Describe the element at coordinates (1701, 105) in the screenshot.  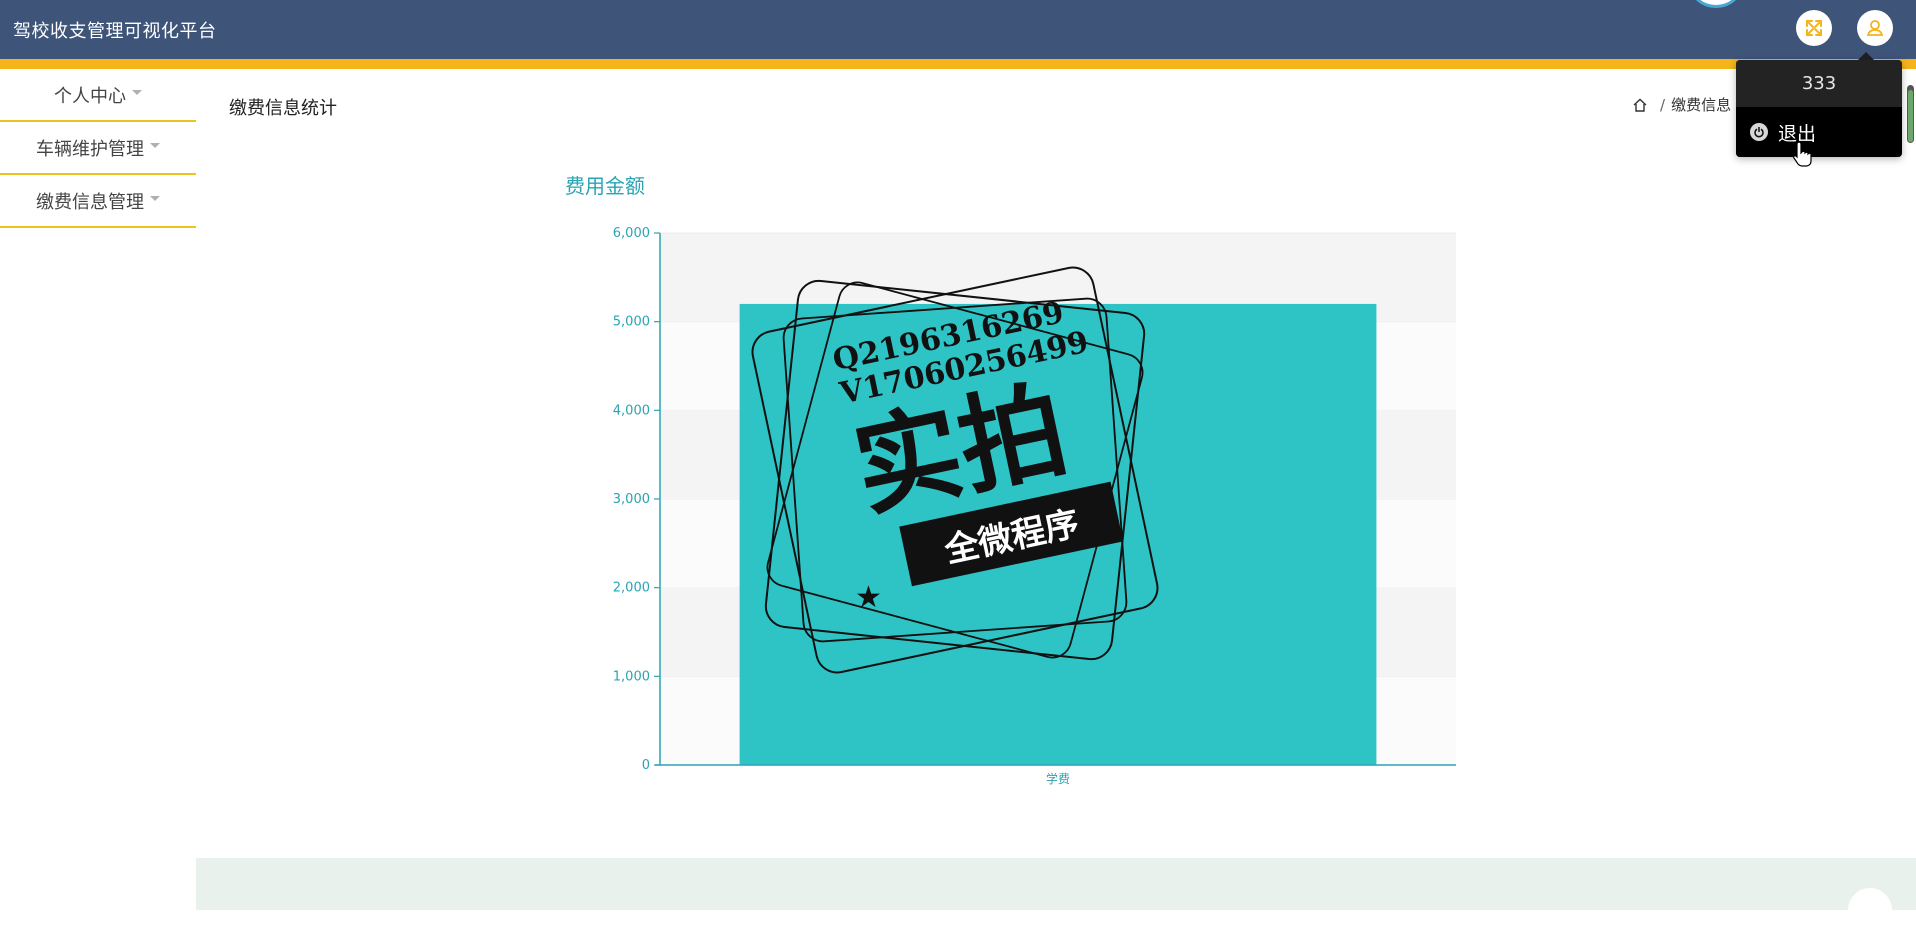
I see `breadcrumb-current: 缴费信息` at that location.